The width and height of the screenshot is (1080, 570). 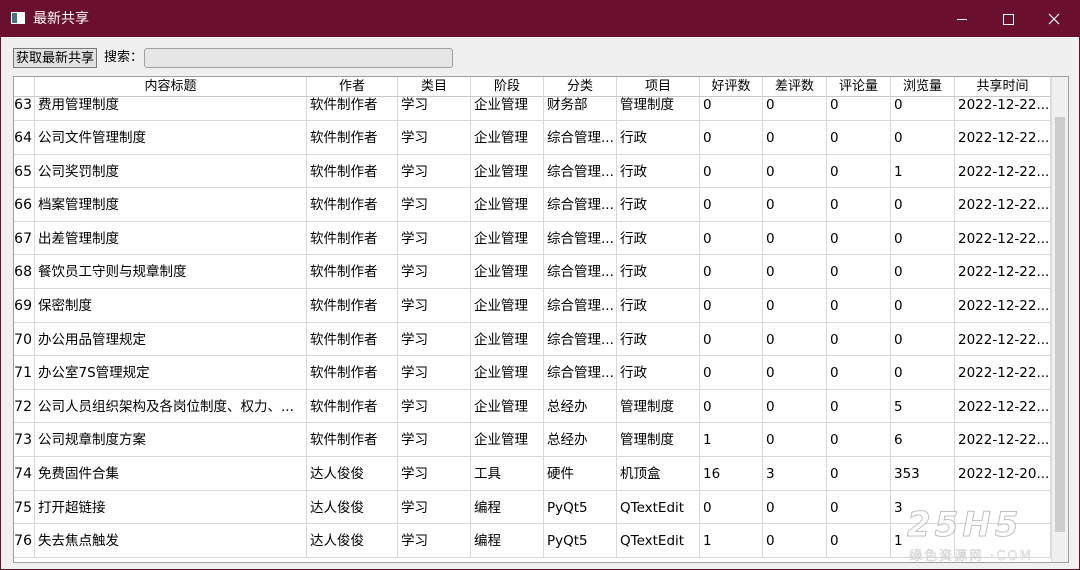 I want to click on column-header-class: 分类, so click(x=580, y=87).